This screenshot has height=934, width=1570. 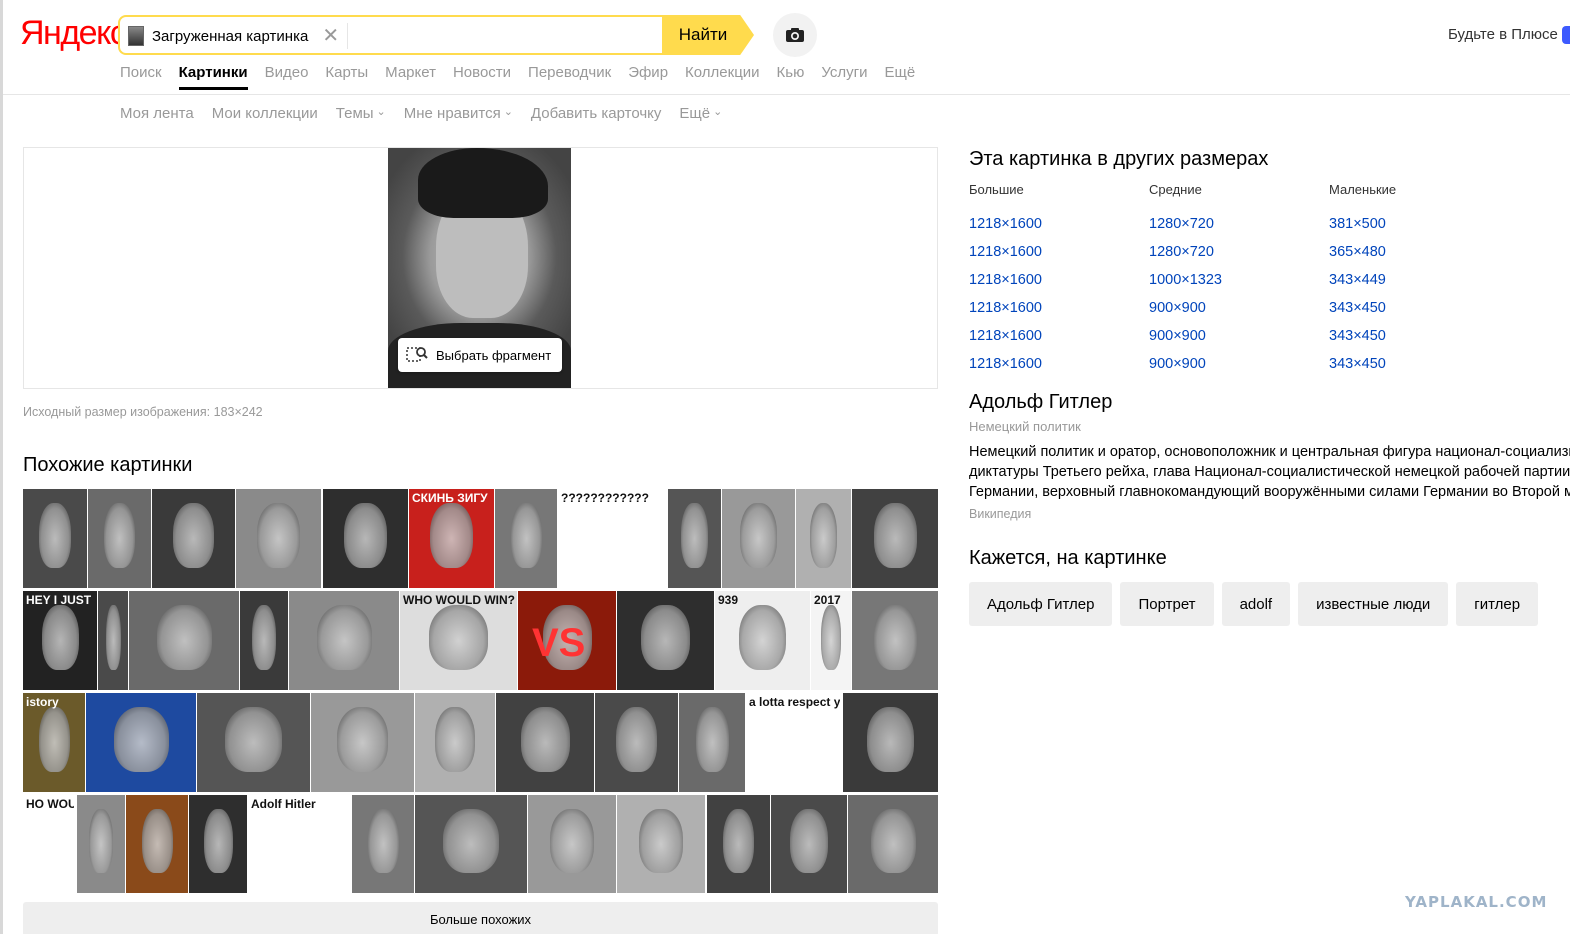 I want to click on similar-image-thumbnail: HEY I JUST MET YOU, so click(x=60, y=640).